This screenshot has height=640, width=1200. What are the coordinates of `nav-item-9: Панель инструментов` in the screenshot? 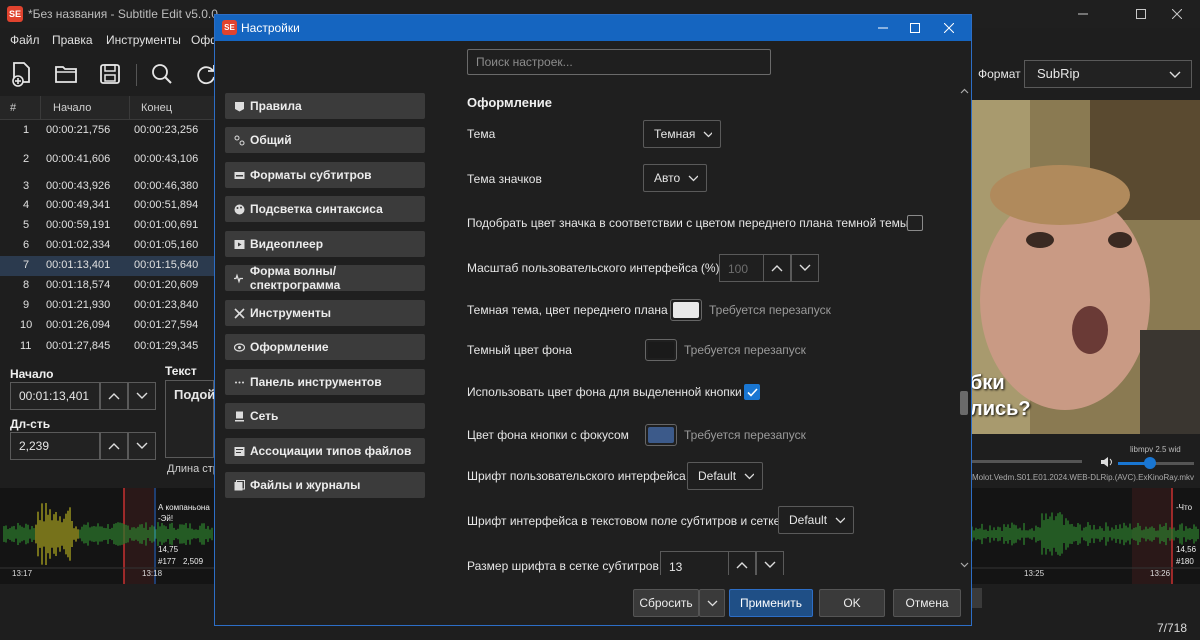 It's located at (325, 382).